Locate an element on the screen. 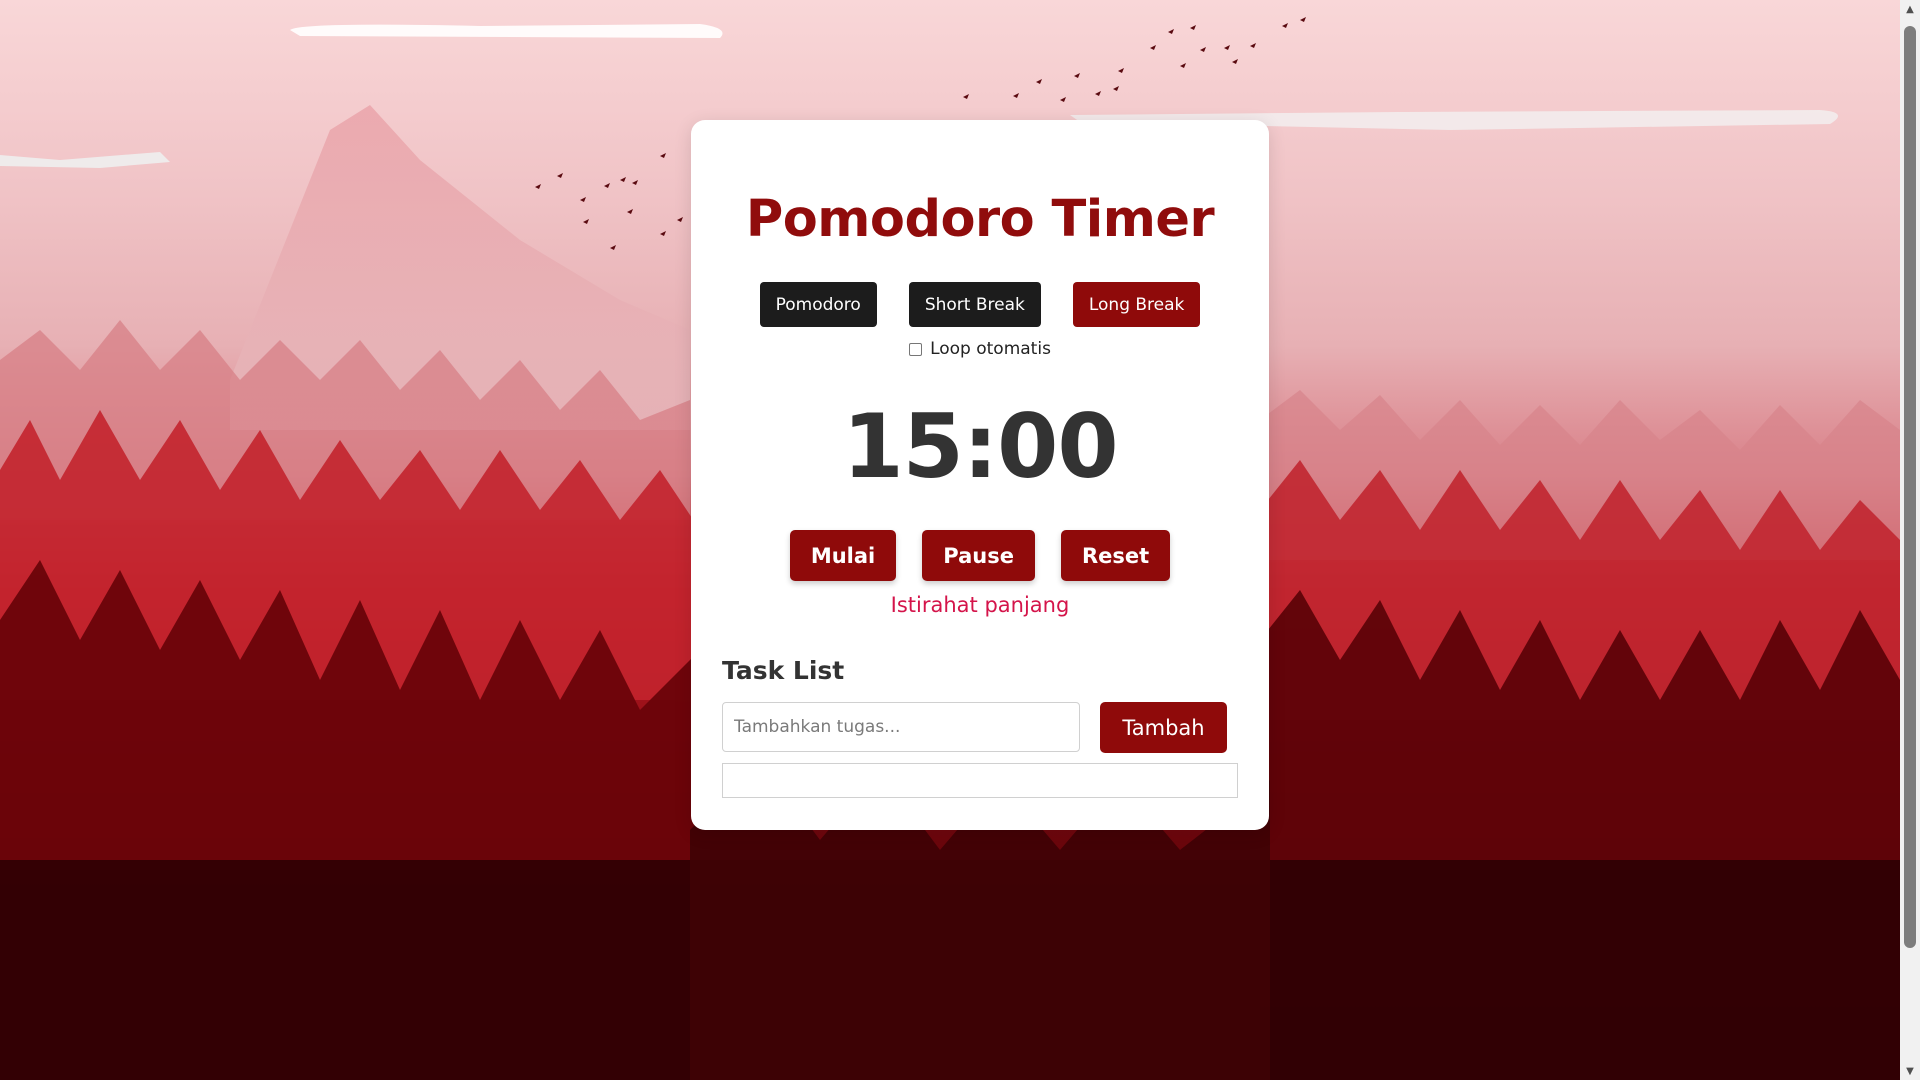 This screenshot has width=1920, height=1080. scrollbar-thumb is located at coordinates (1910, 487).